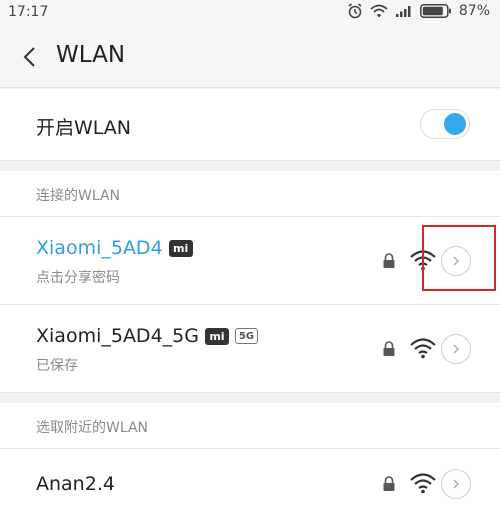 Image resolution: width=500 pixels, height=522 pixels. What do you see at coordinates (246, 336) in the screenshot?
I see `5g-badge: 5G` at bounding box center [246, 336].